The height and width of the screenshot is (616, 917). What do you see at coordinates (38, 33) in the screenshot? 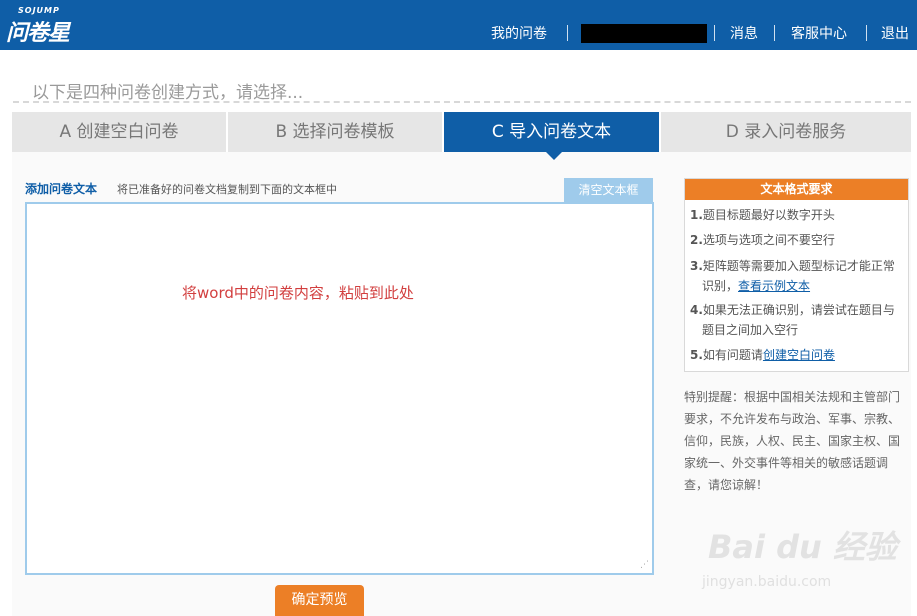
I see `logo-main-text: 问卷星` at bounding box center [38, 33].